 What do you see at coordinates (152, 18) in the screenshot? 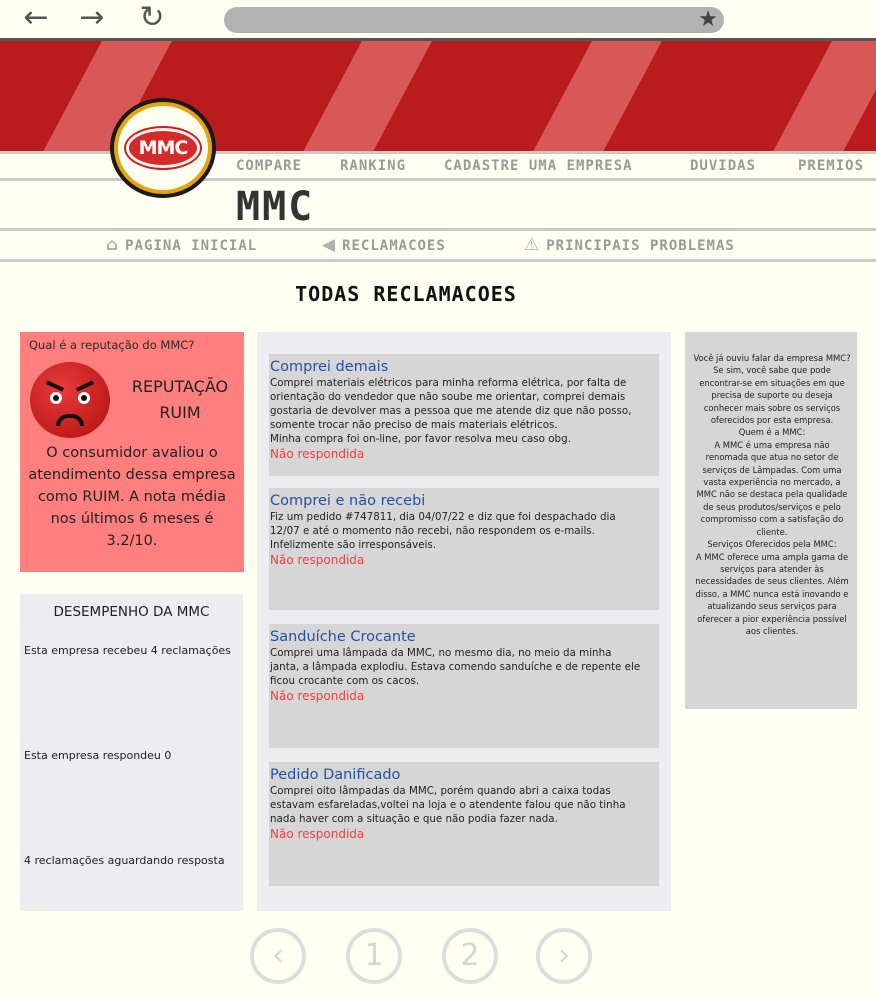
I see `reload-icon: ↻` at bounding box center [152, 18].